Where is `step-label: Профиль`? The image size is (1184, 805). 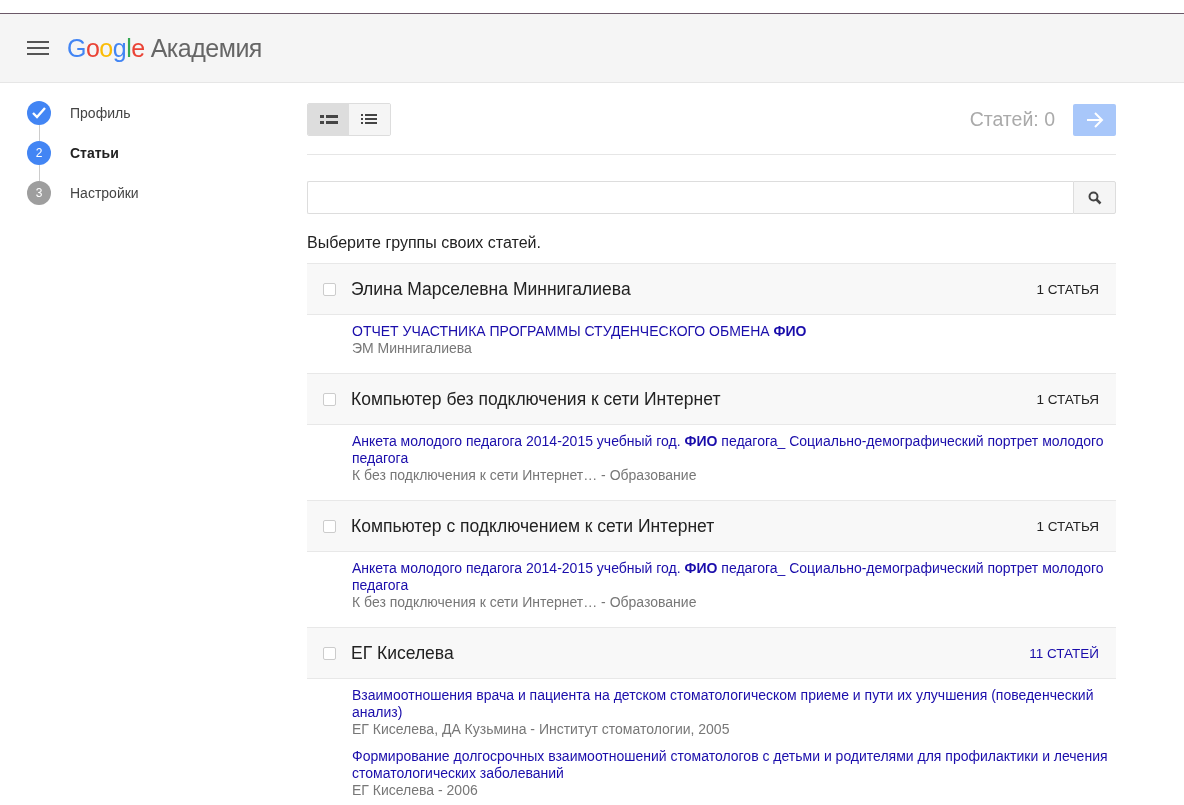 step-label: Профиль is located at coordinates (100, 113).